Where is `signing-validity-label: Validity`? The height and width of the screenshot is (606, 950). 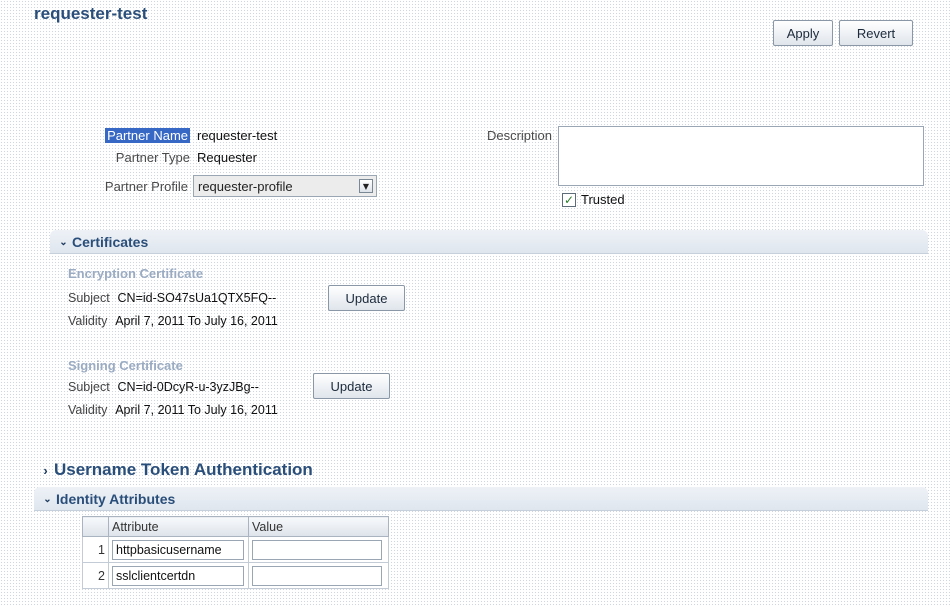 signing-validity-label: Validity is located at coordinates (88, 410).